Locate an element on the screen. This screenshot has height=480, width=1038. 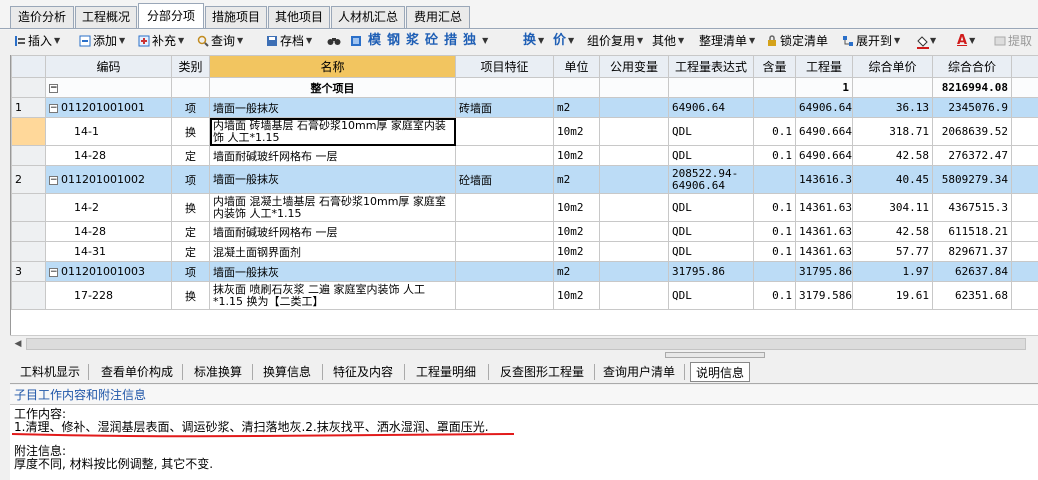
cell-code: − is located at coordinates (108, 87).